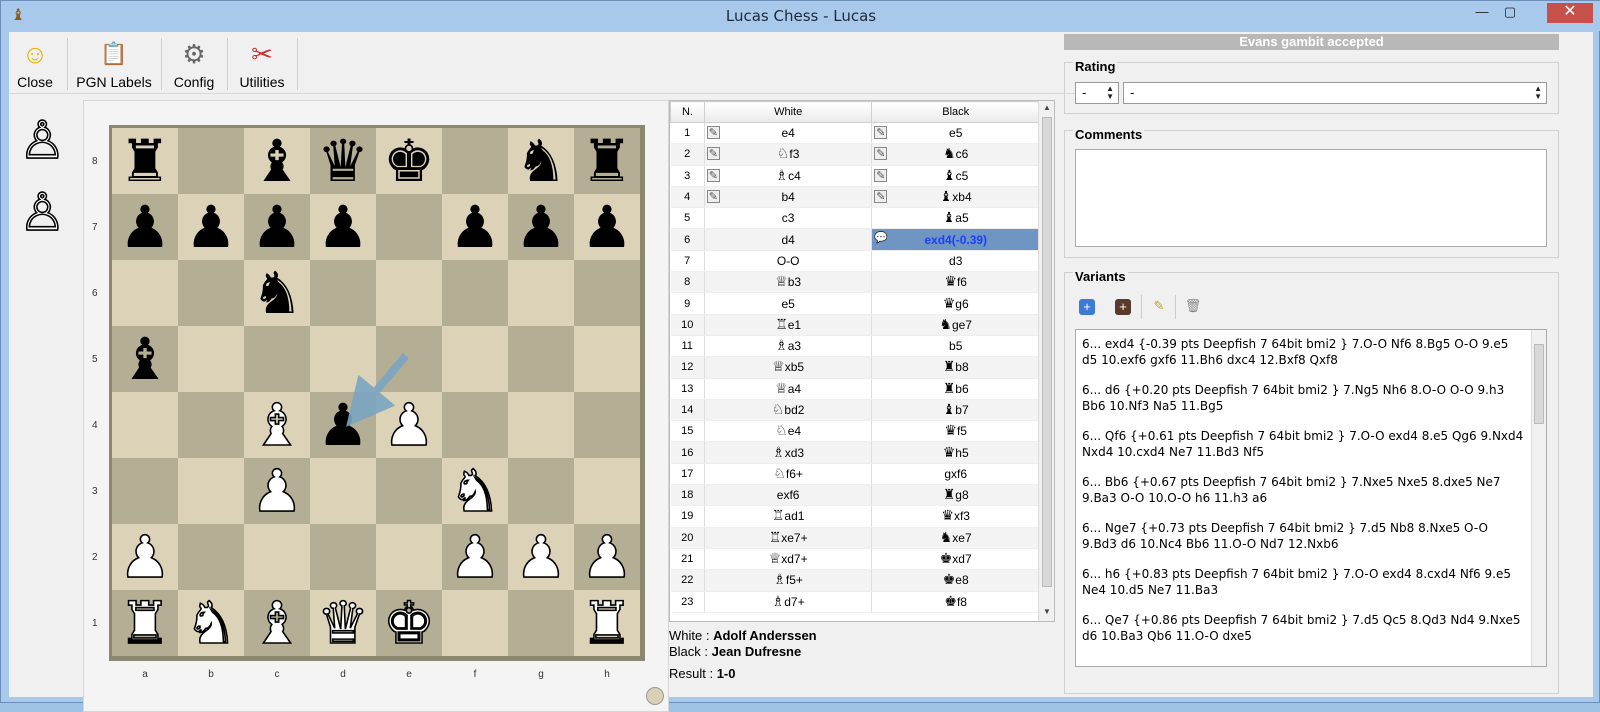  What do you see at coordinates (788, 602) in the screenshot?
I see `white-move: ♗d7+` at bounding box center [788, 602].